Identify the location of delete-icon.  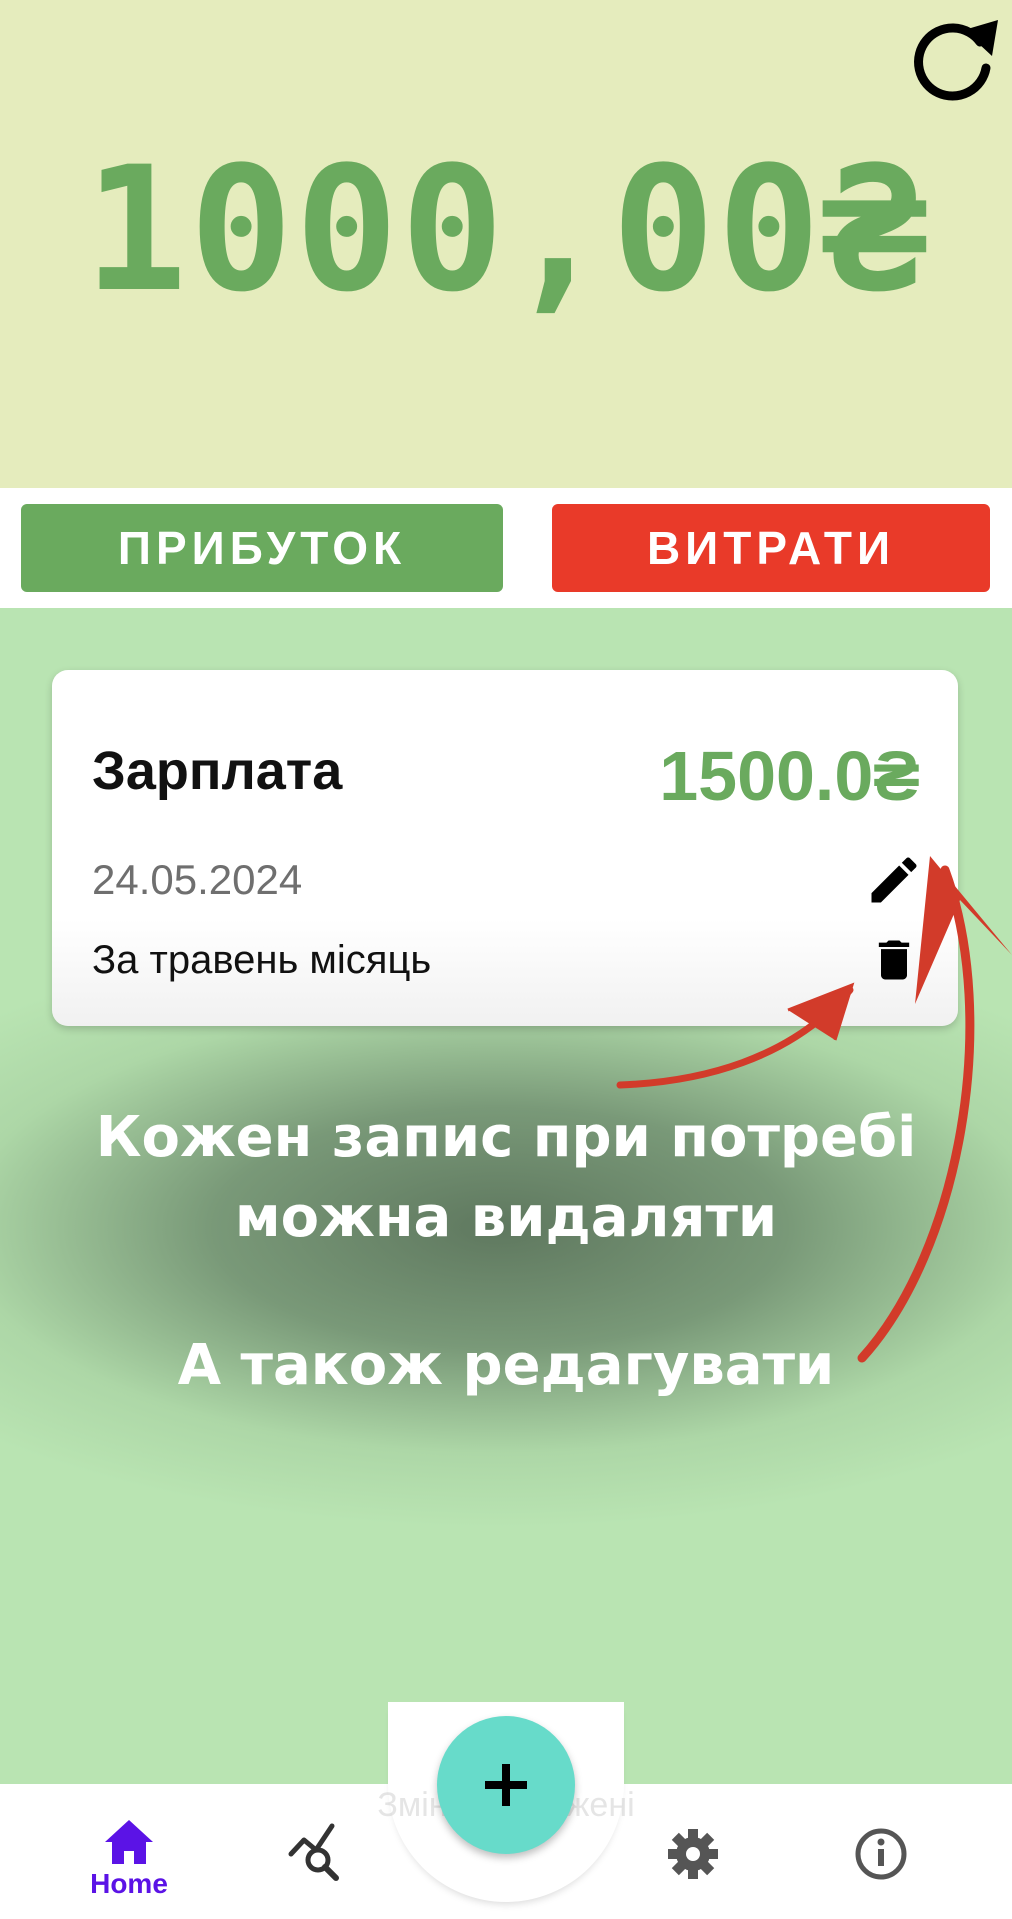
(894, 960).